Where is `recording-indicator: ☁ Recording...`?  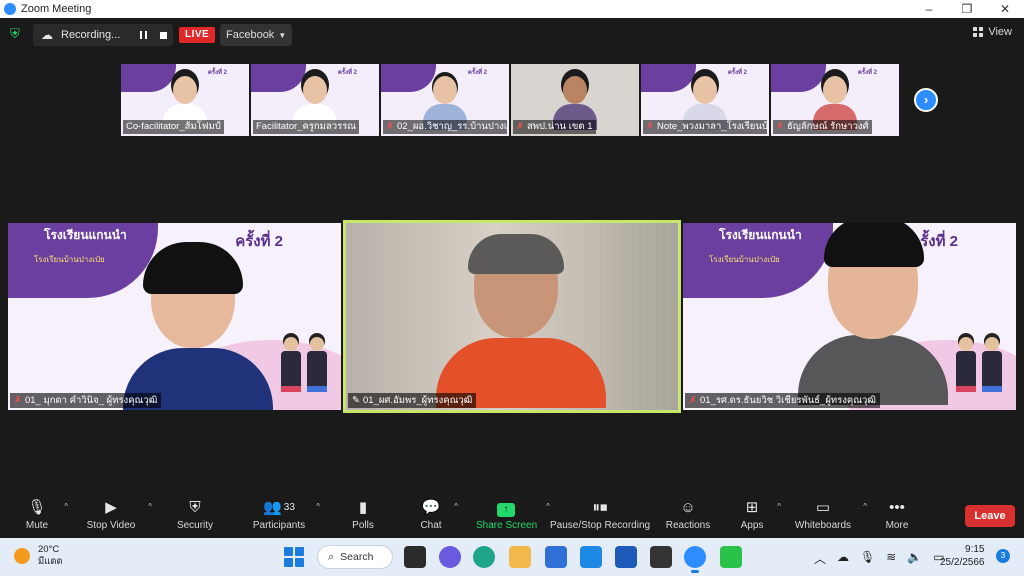 recording-indicator: ☁ Recording... is located at coordinates (103, 35).